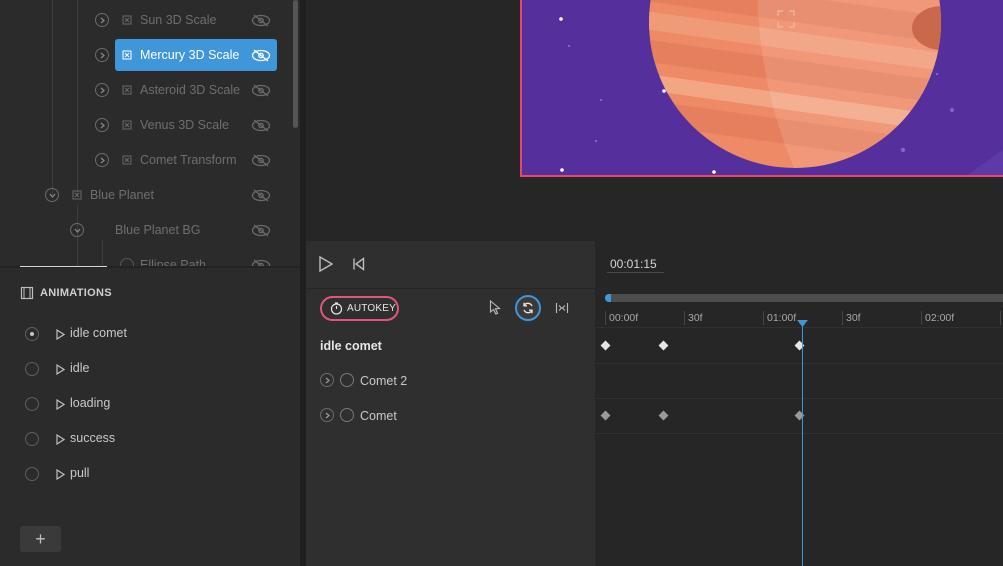 The image size is (1003, 566). Describe the element at coordinates (372, 308) in the screenshot. I see `autokey-label: AUTOKEY` at that location.